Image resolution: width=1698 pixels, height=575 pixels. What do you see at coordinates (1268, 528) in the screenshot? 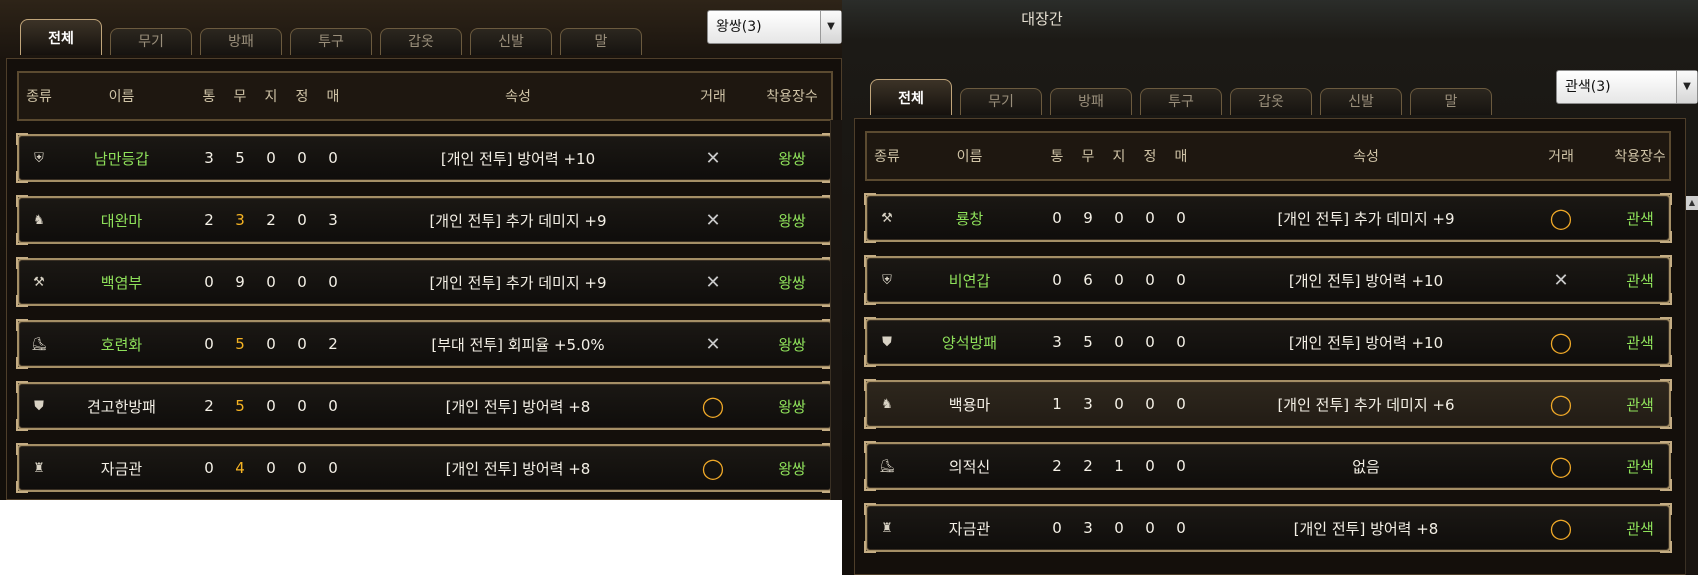
I see `item-row: ♜ 자금관 0 3 0 0 0 [개인 전투] 방어력 +8 ◯ 관색` at bounding box center [1268, 528].